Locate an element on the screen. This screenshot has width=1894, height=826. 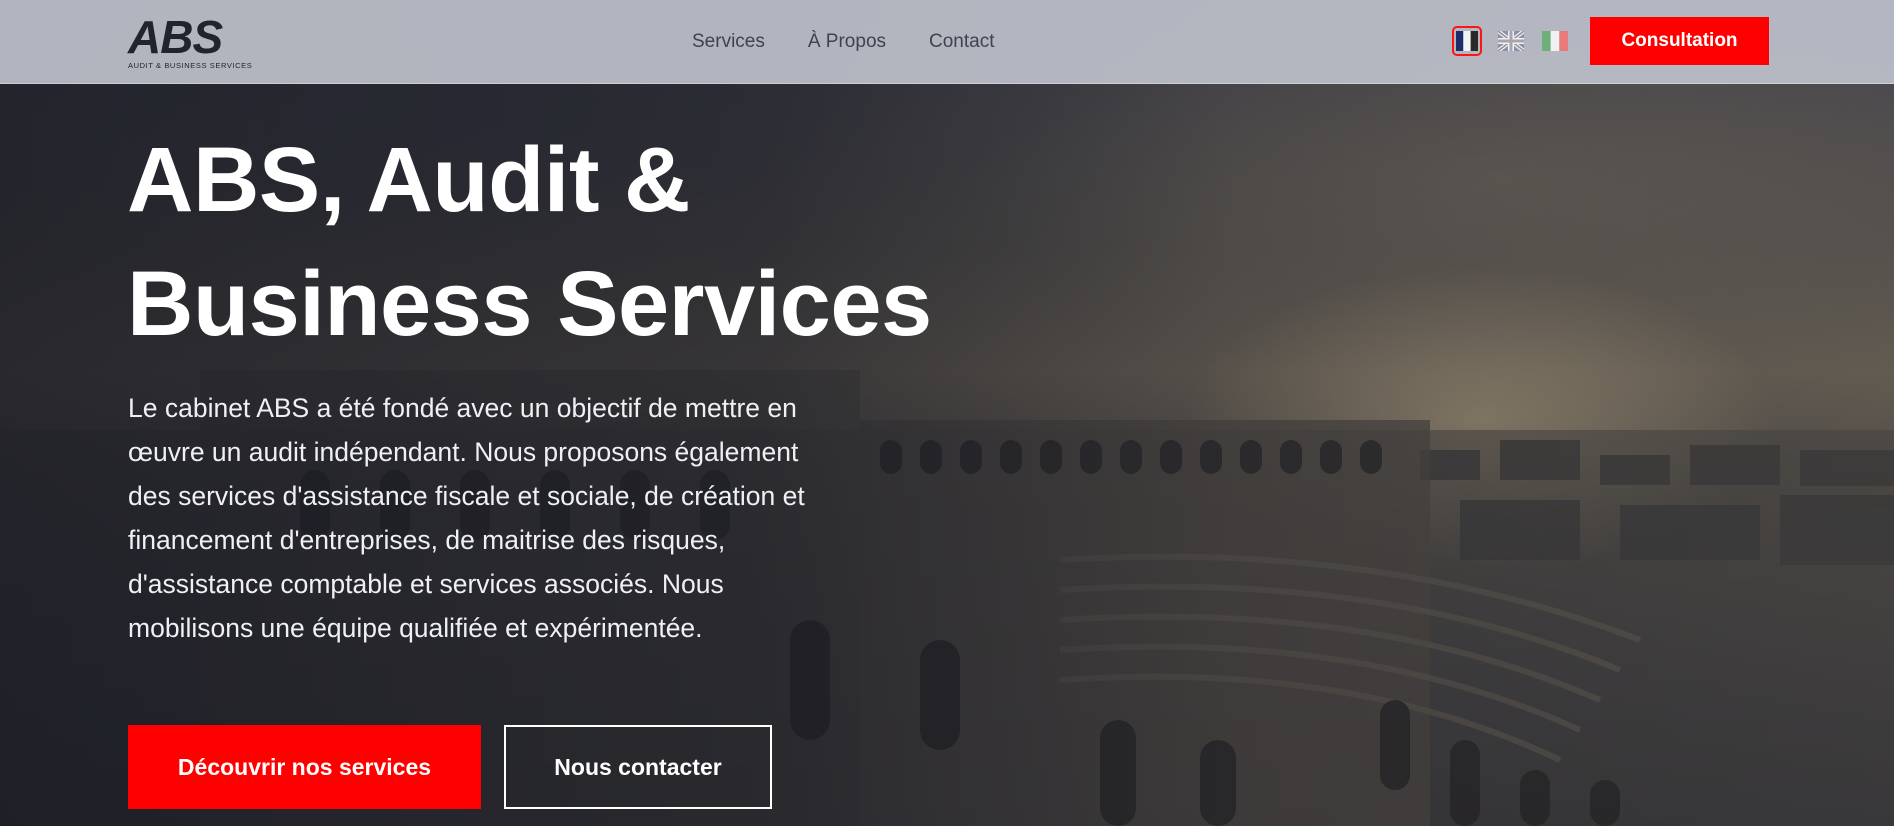
language-switcher is located at coordinates (1511, 41).